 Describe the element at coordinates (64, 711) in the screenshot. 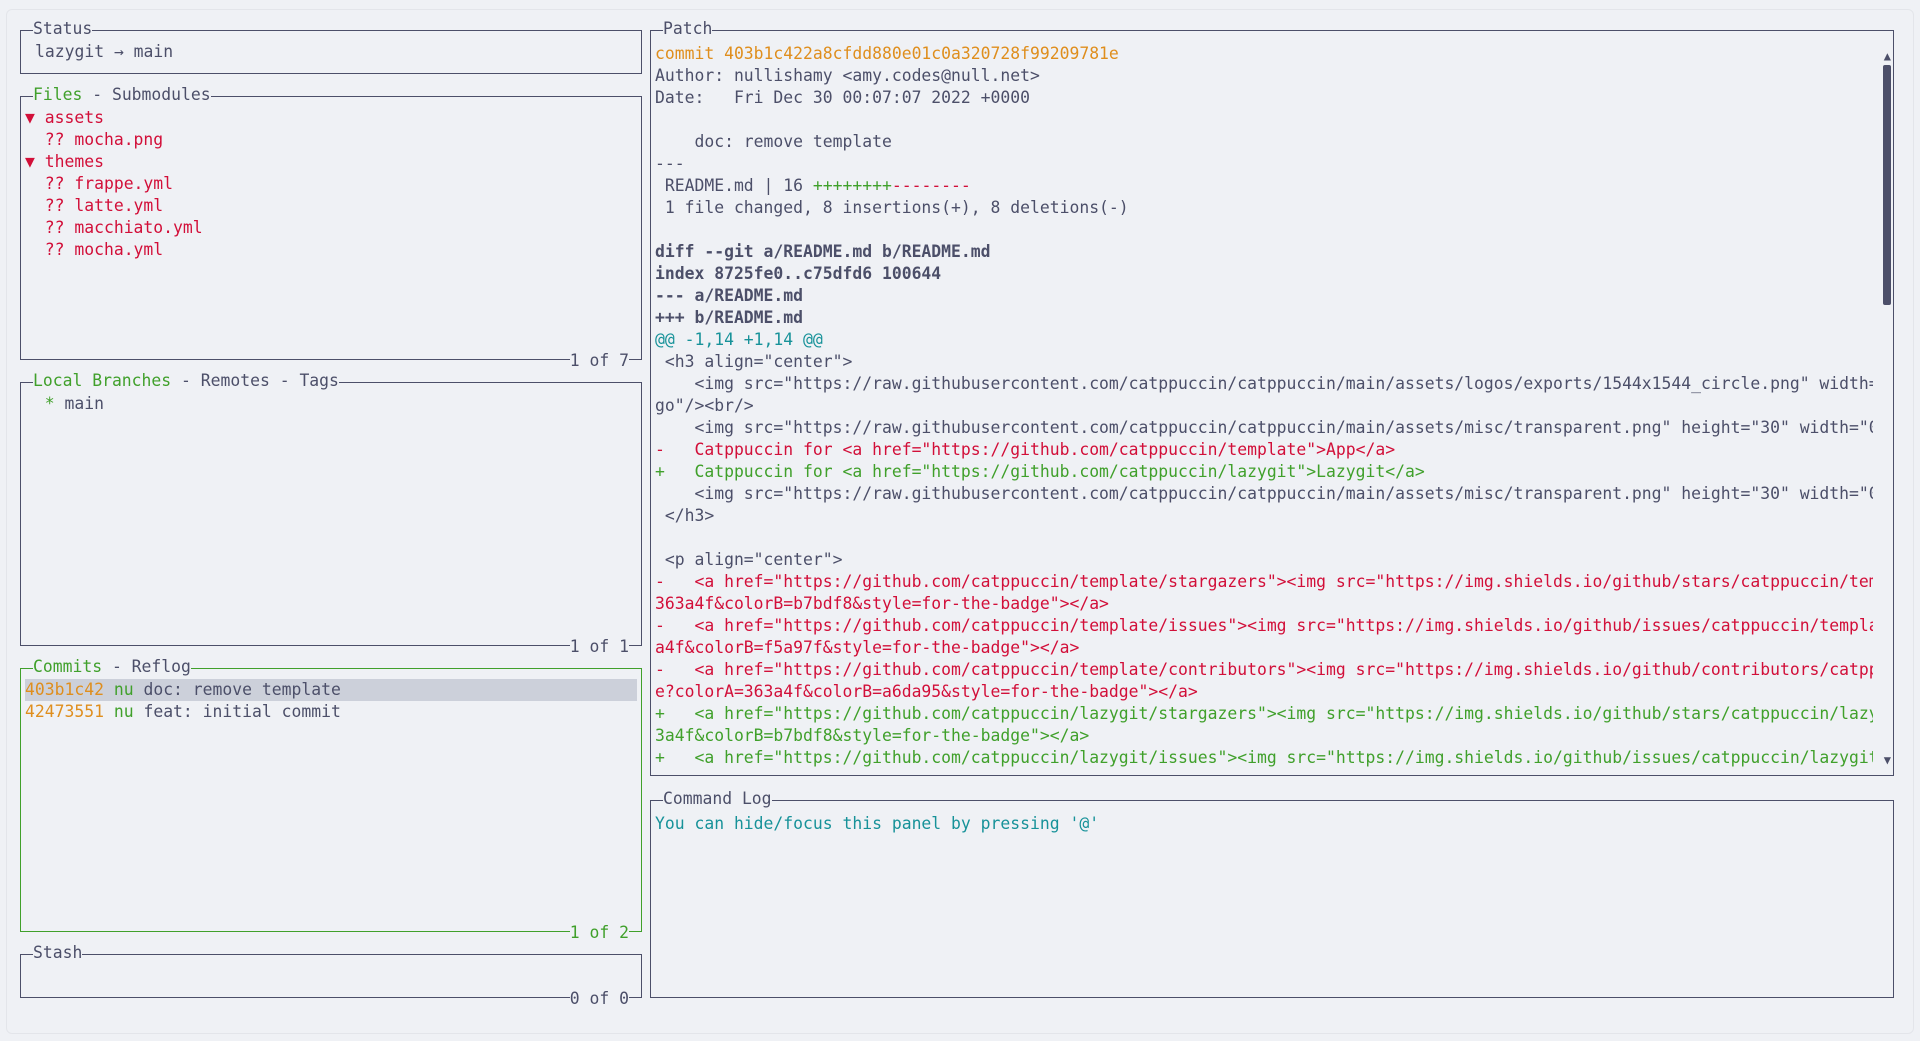

I see `commit-hash: 42473551` at that location.